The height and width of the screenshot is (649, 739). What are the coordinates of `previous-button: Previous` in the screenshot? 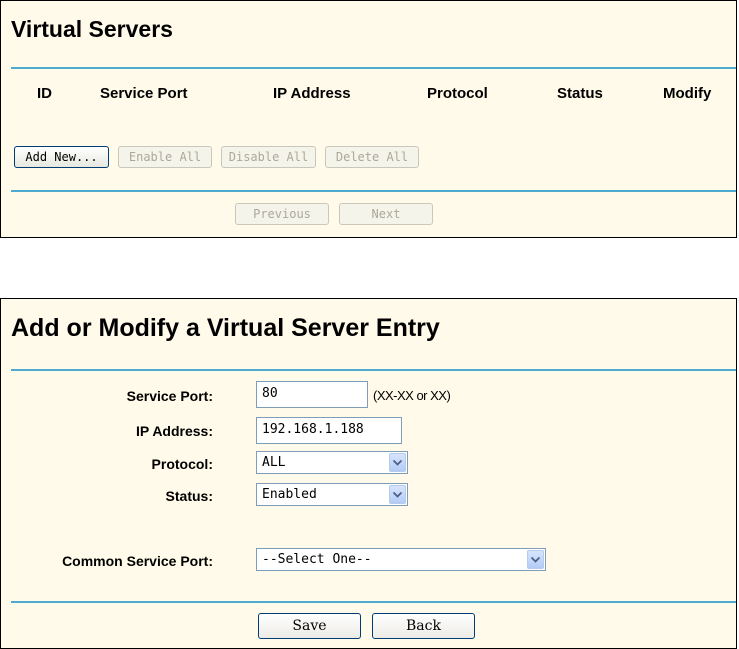 It's located at (282, 214).